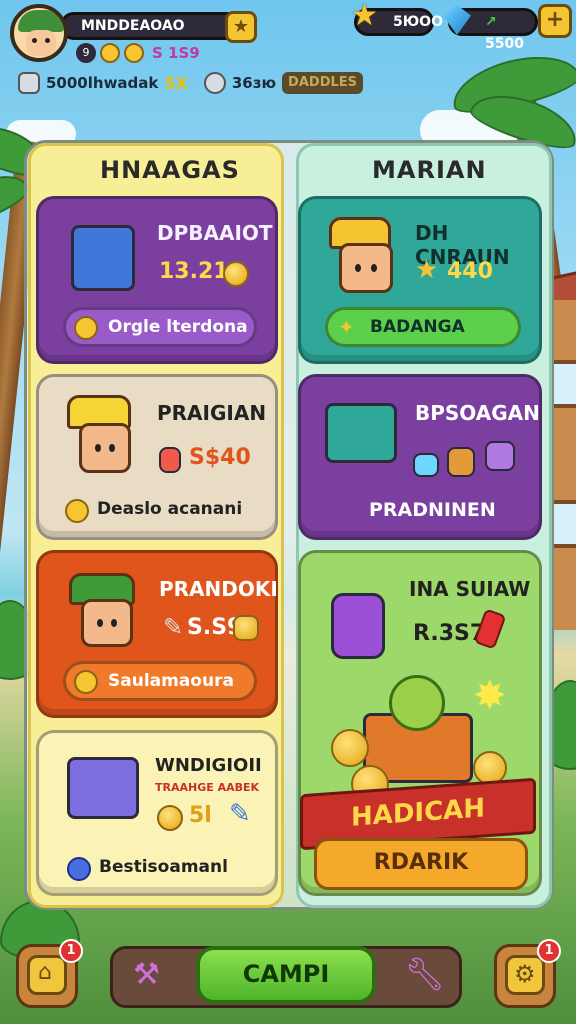 The height and width of the screenshot is (1024, 576). What do you see at coordinates (103, 258) in the screenshot?
I see `chest-icon` at bounding box center [103, 258].